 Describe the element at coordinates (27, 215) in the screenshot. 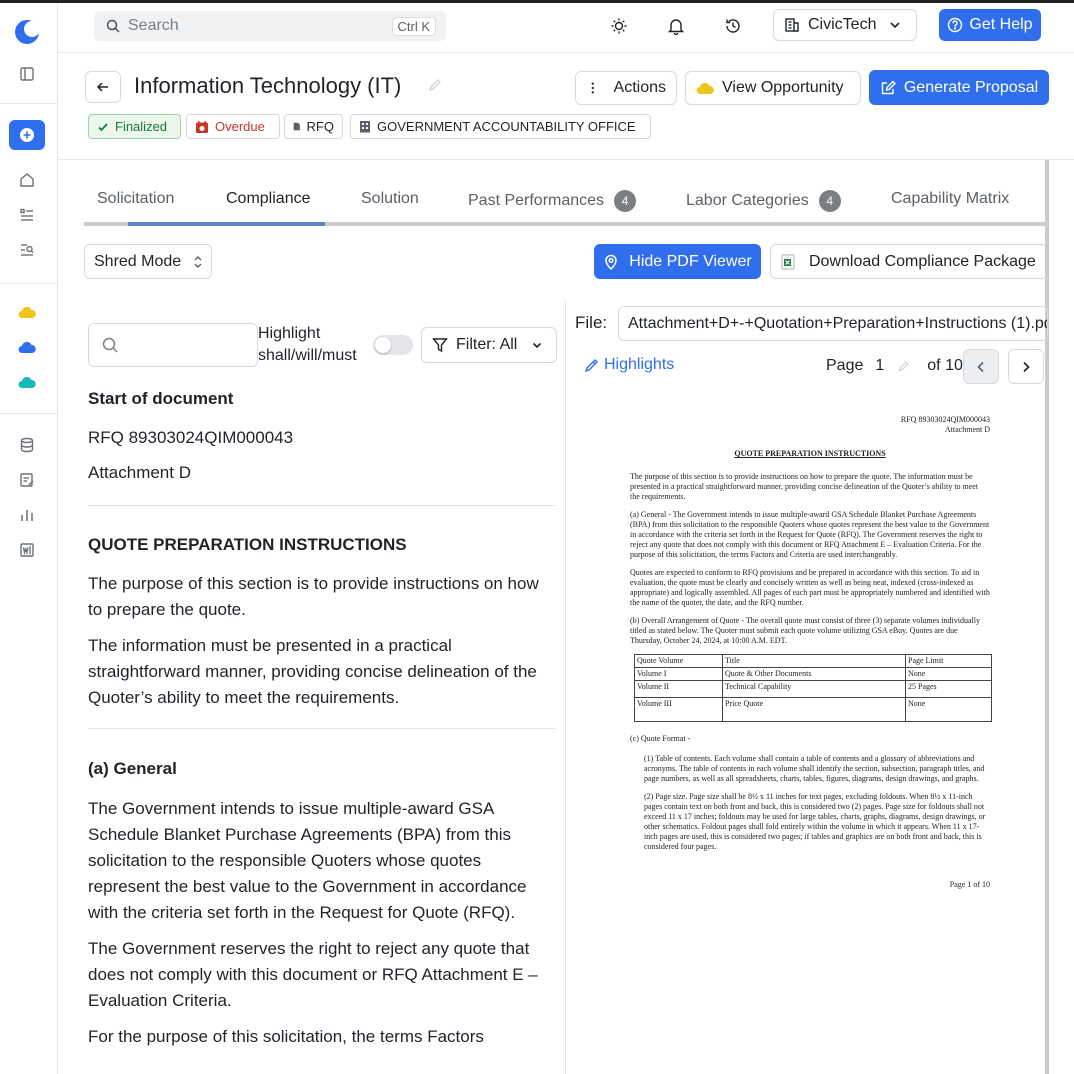

I see `tasks-list-icon` at that location.